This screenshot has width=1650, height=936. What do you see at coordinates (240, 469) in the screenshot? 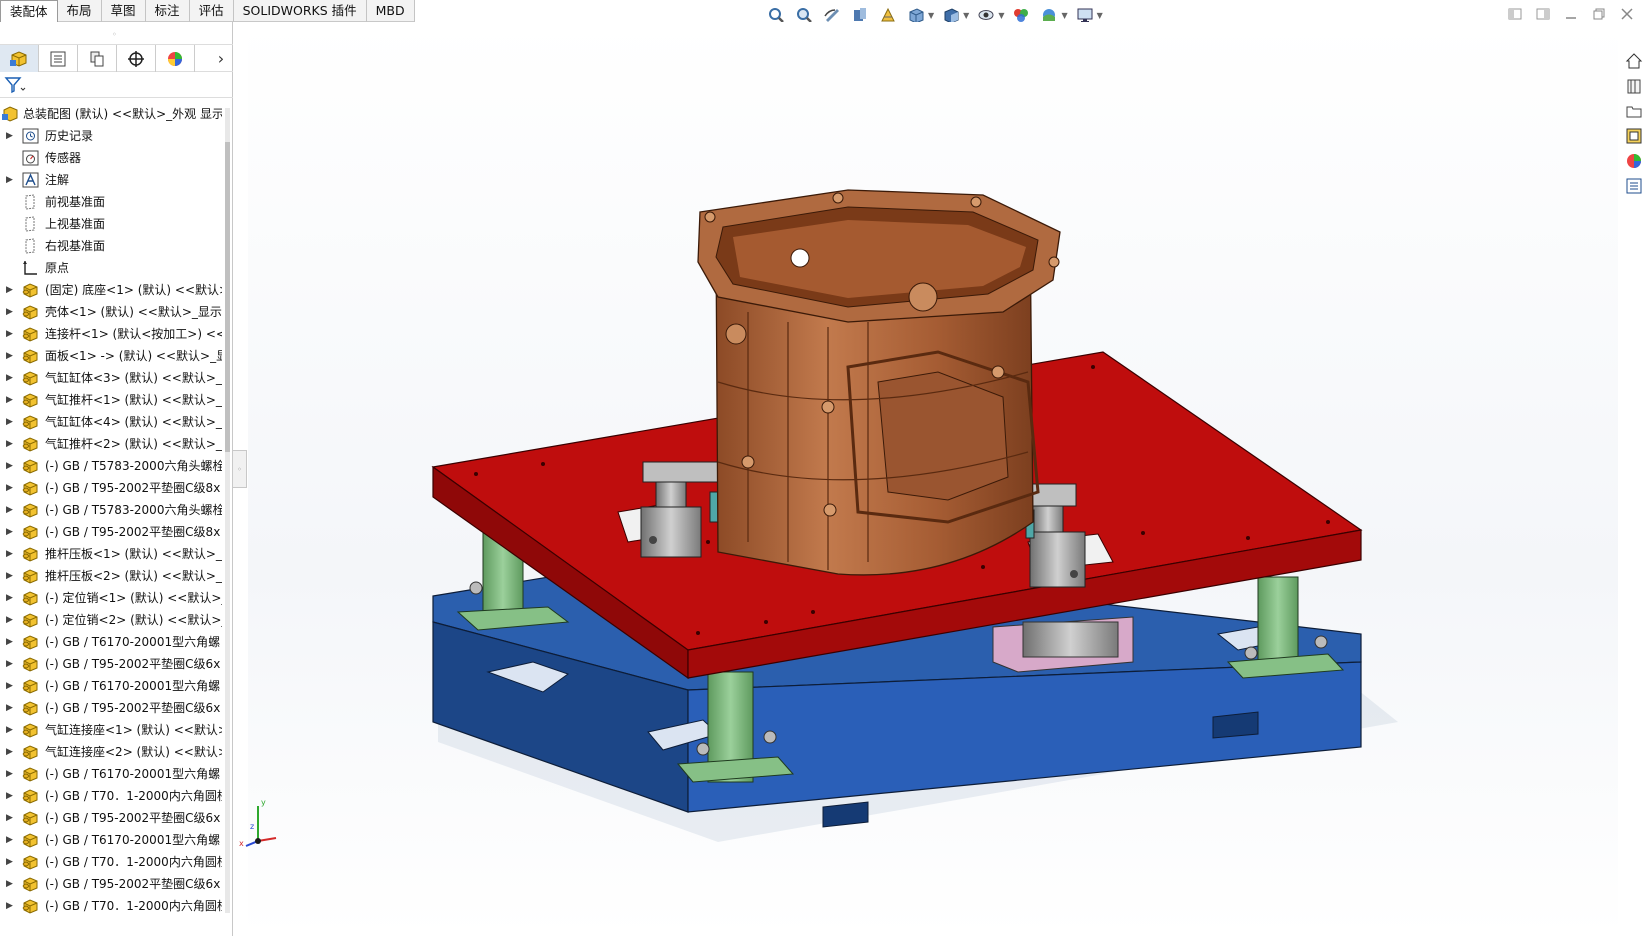
I see `panel-splitter-handle: ◦` at bounding box center [240, 469].